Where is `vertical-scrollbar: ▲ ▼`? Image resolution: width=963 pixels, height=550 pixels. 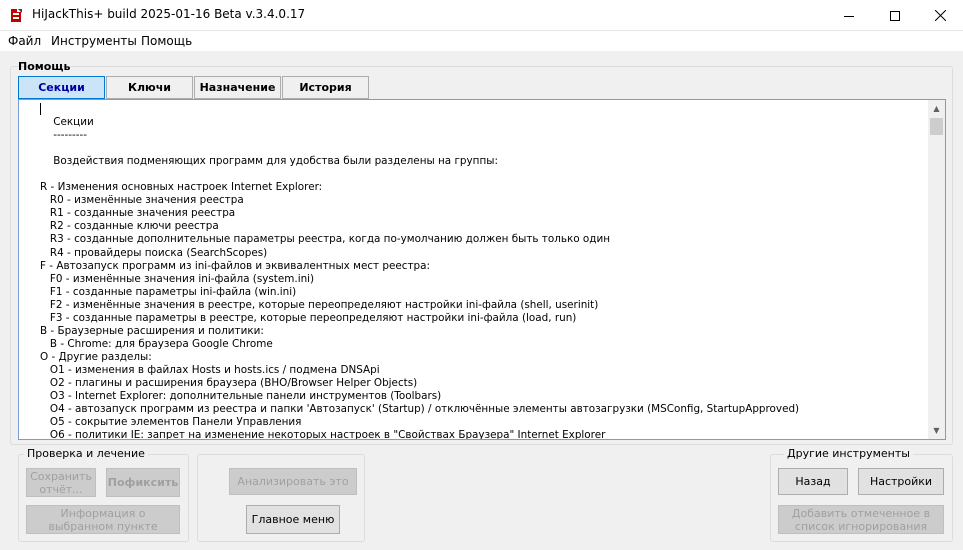 vertical-scrollbar: ▲ ▼ is located at coordinates (936, 269).